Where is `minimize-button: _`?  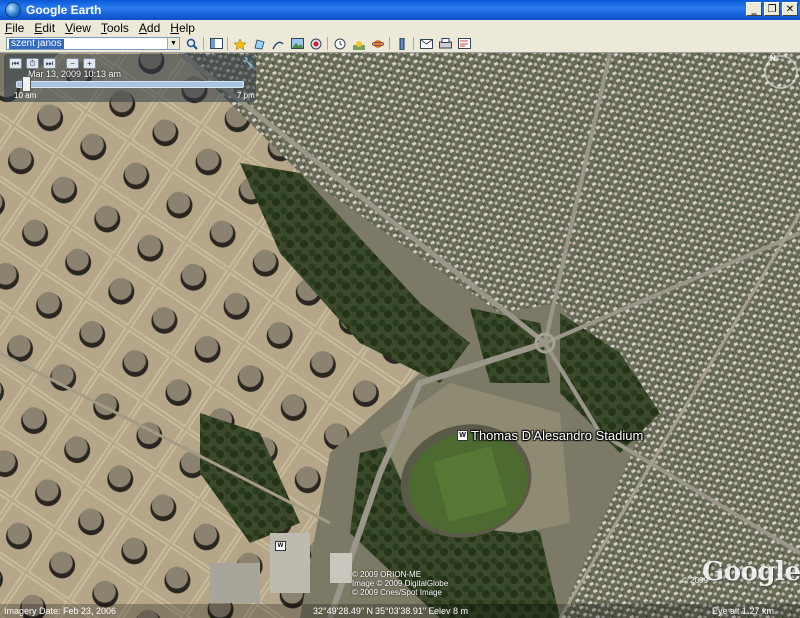 minimize-button: _ is located at coordinates (754, 9).